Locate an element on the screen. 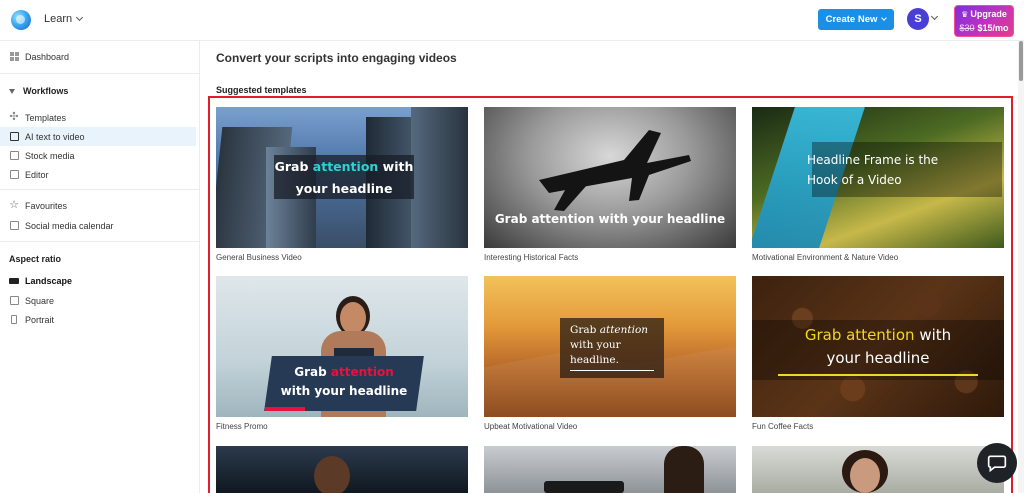 The width and height of the screenshot is (1024, 493). editor-icon is located at coordinates (14, 175).